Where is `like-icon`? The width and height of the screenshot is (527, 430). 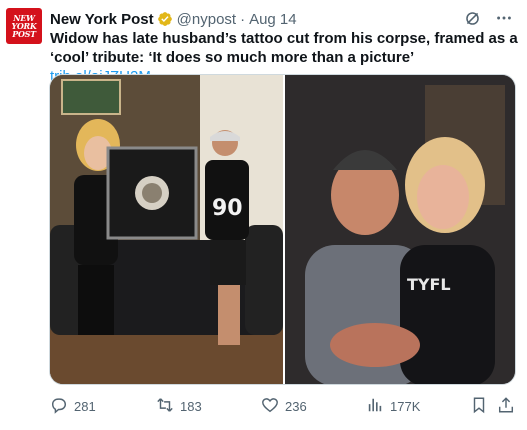
like-icon is located at coordinates (270, 406).